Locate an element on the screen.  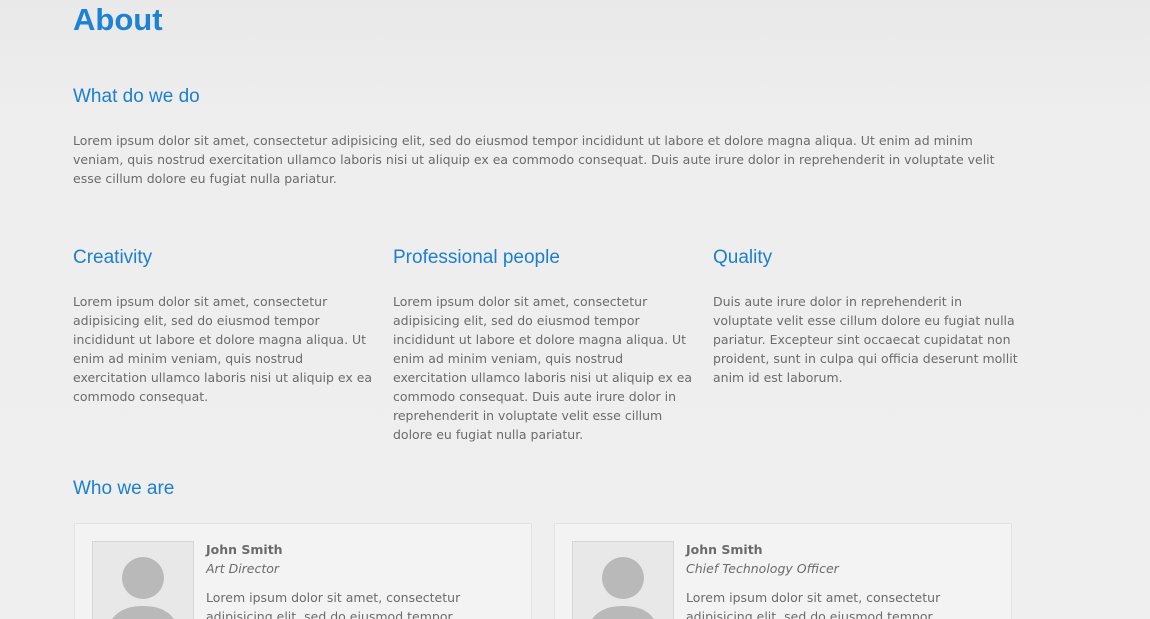
feature-heading: Creativity is located at coordinates (113, 257).